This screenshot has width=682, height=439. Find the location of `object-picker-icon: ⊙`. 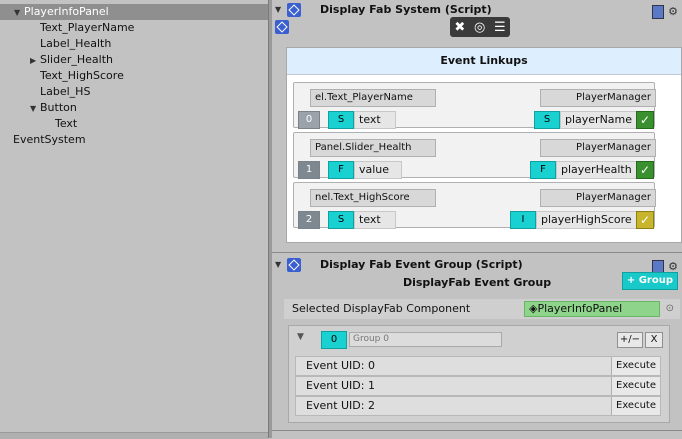

object-picker-icon: ⊙ is located at coordinates (670, 309).